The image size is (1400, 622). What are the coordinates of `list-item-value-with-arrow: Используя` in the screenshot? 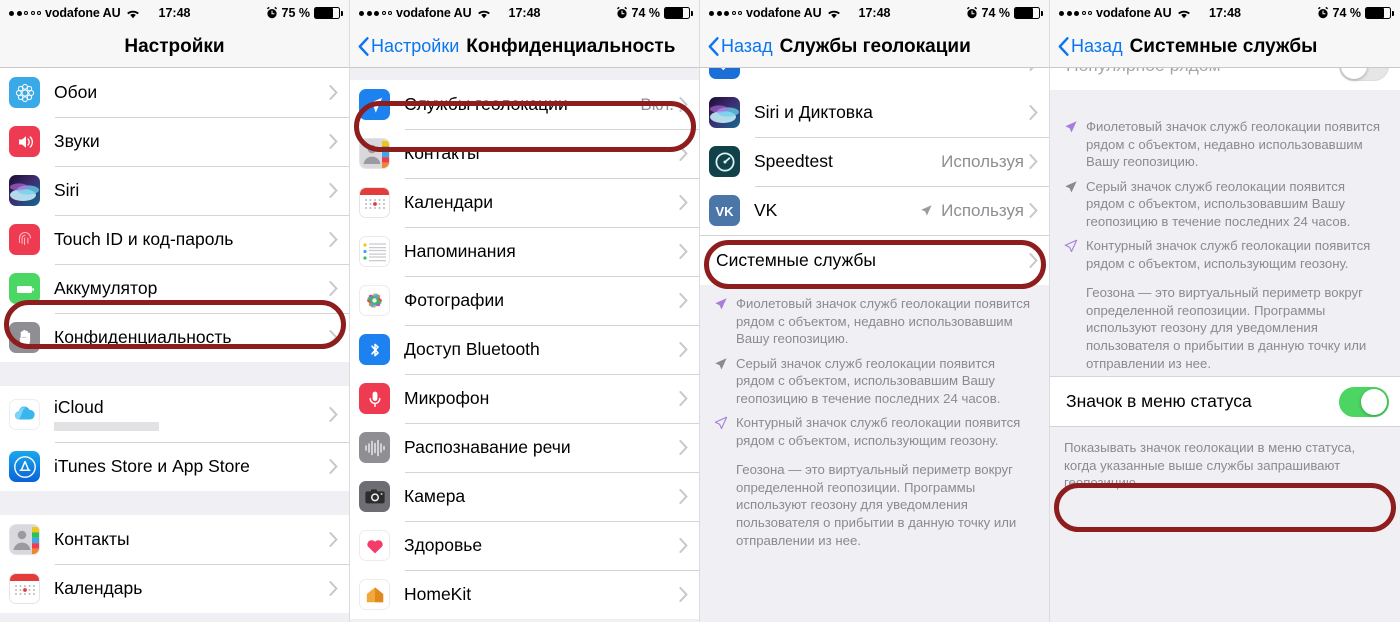 It's located at (972, 211).